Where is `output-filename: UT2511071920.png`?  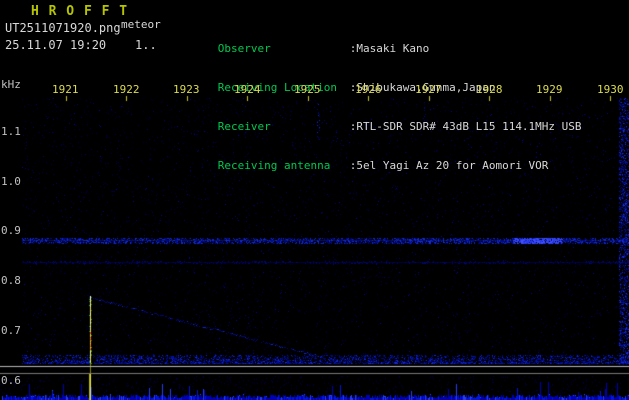 output-filename: UT2511071920.png is located at coordinates (63, 28).